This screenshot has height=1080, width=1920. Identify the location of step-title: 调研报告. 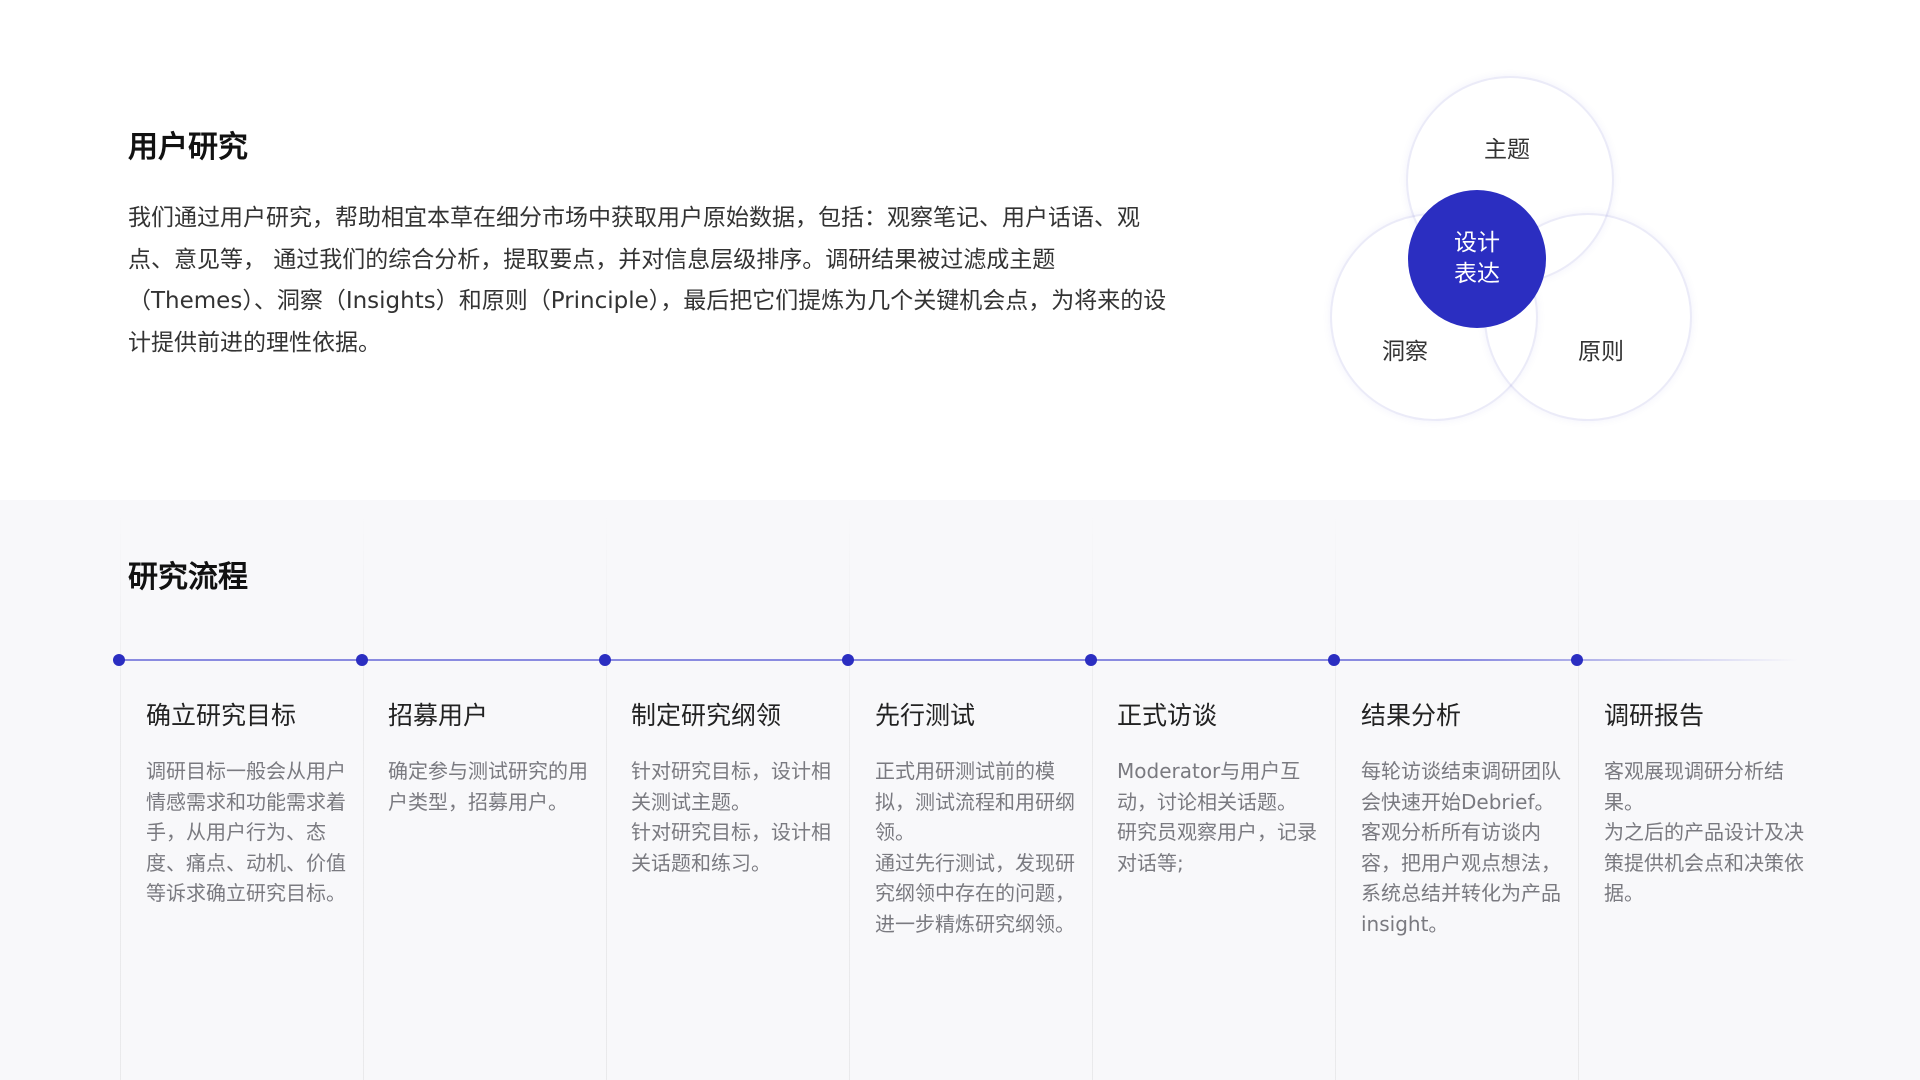
(1654, 715).